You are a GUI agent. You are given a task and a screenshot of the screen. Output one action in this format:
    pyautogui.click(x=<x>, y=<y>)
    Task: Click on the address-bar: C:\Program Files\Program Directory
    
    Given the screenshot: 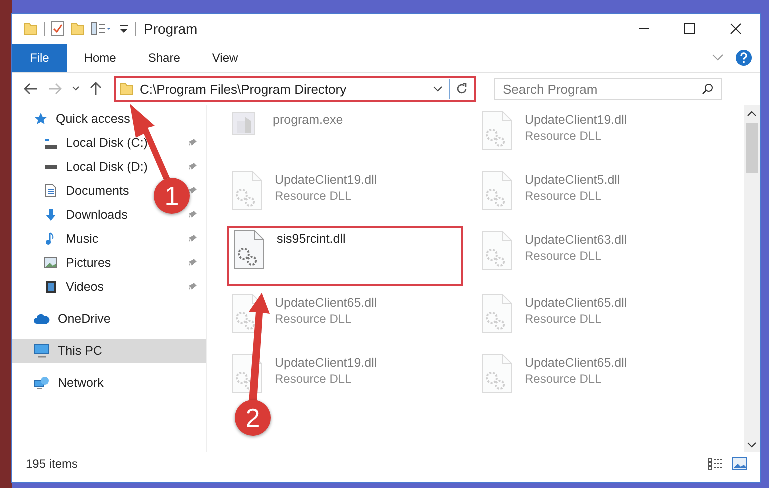 What is the action you would take?
    pyautogui.click(x=295, y=89)
    